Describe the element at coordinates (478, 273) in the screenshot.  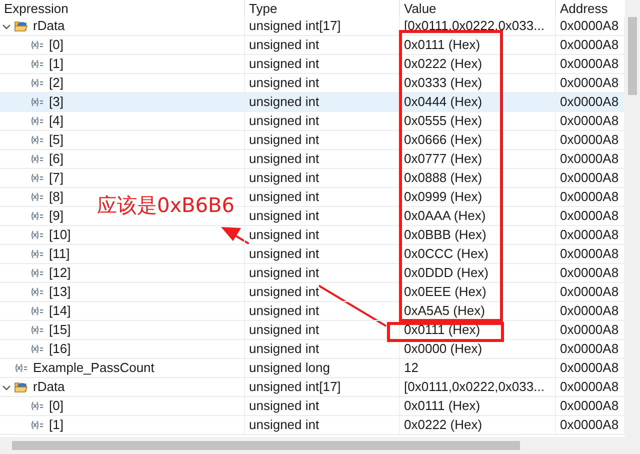
I see `value-cell: 0x0DDD (Hex)` at that location.